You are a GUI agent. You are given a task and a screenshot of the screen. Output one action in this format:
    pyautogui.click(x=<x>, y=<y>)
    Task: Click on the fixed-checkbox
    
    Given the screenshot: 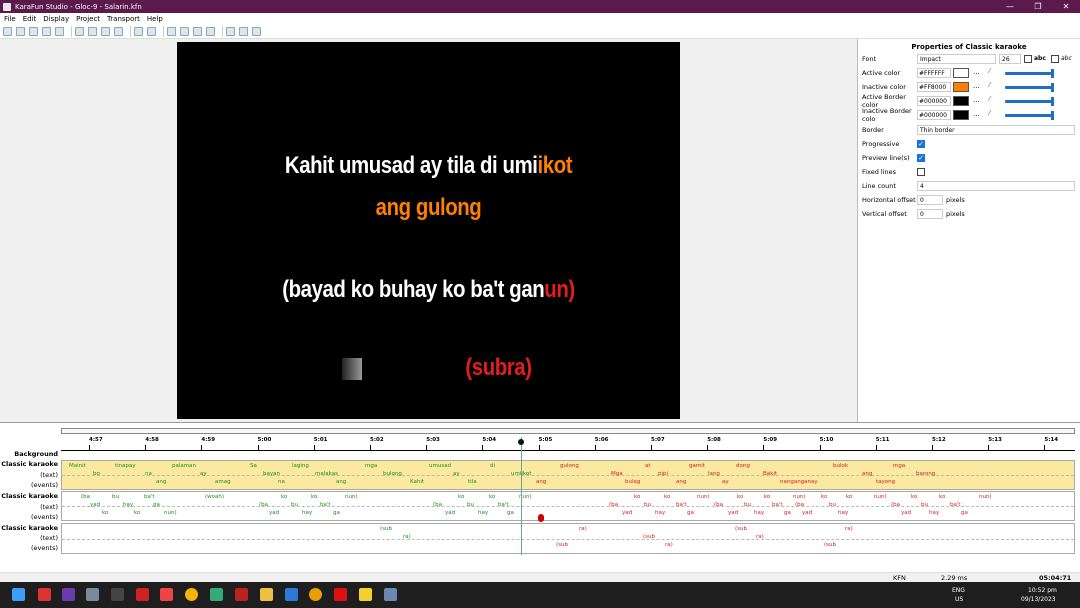 What is the action you would take?
    pyautogui.click(x=921, y=172)
    